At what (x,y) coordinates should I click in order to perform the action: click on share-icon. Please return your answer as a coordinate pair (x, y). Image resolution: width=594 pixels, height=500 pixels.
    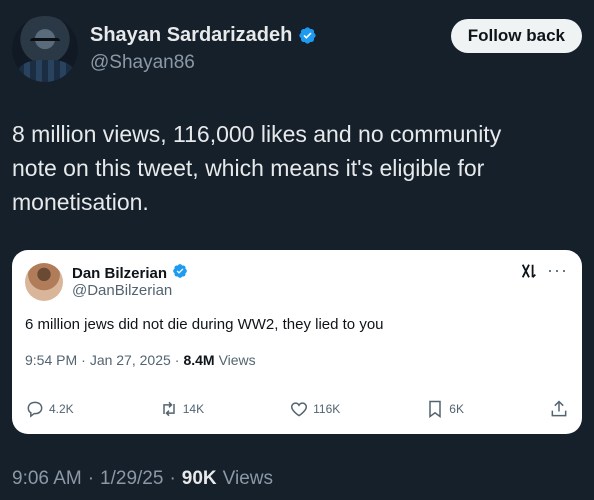
    Looking at the image, I should click on (559, 408).